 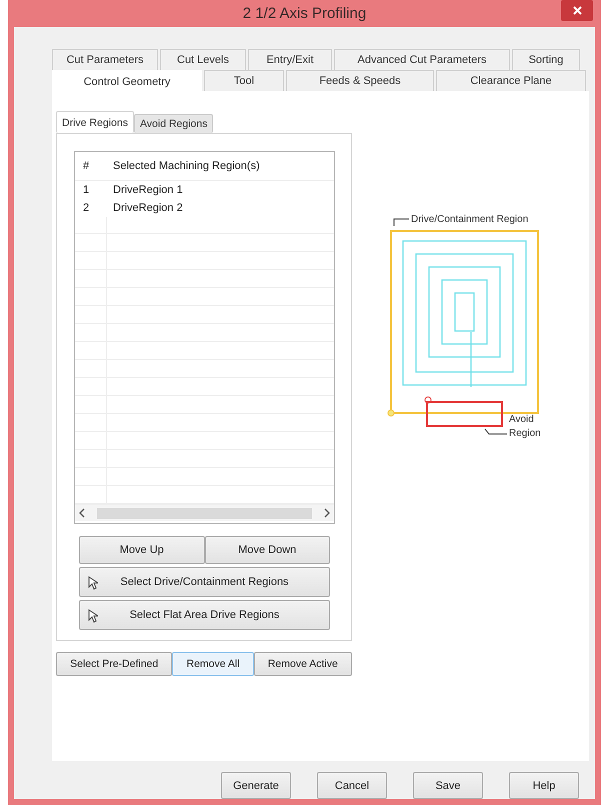 What do you see at coordinates (327, 513) in the screenshot?
I see `scroll-right-icon` at bounding box center [327, 513].